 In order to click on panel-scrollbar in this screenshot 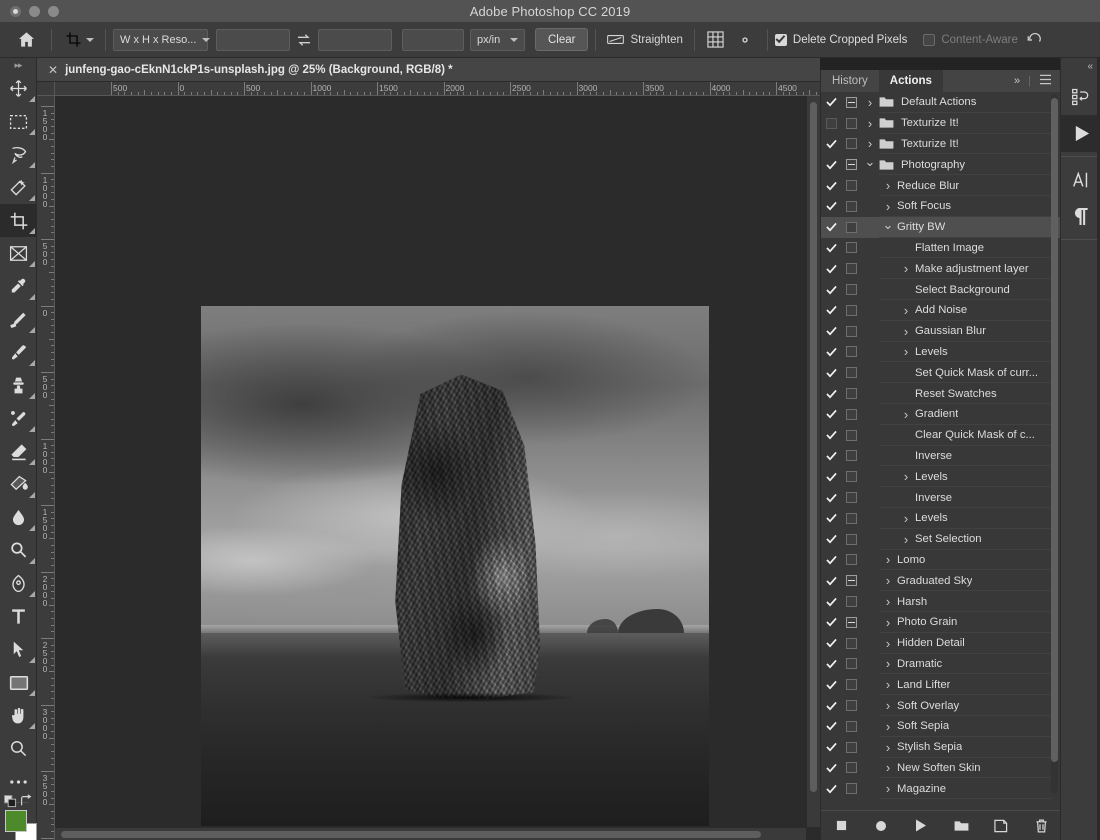, I will do `click(1054, 444)`.